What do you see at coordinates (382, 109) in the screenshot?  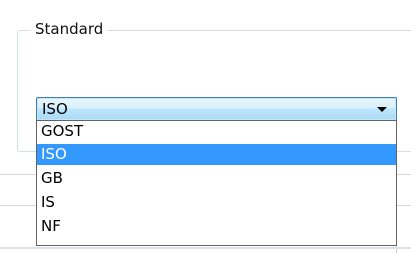 I see `chevron-down-icon` at bounding box center [382, 109].